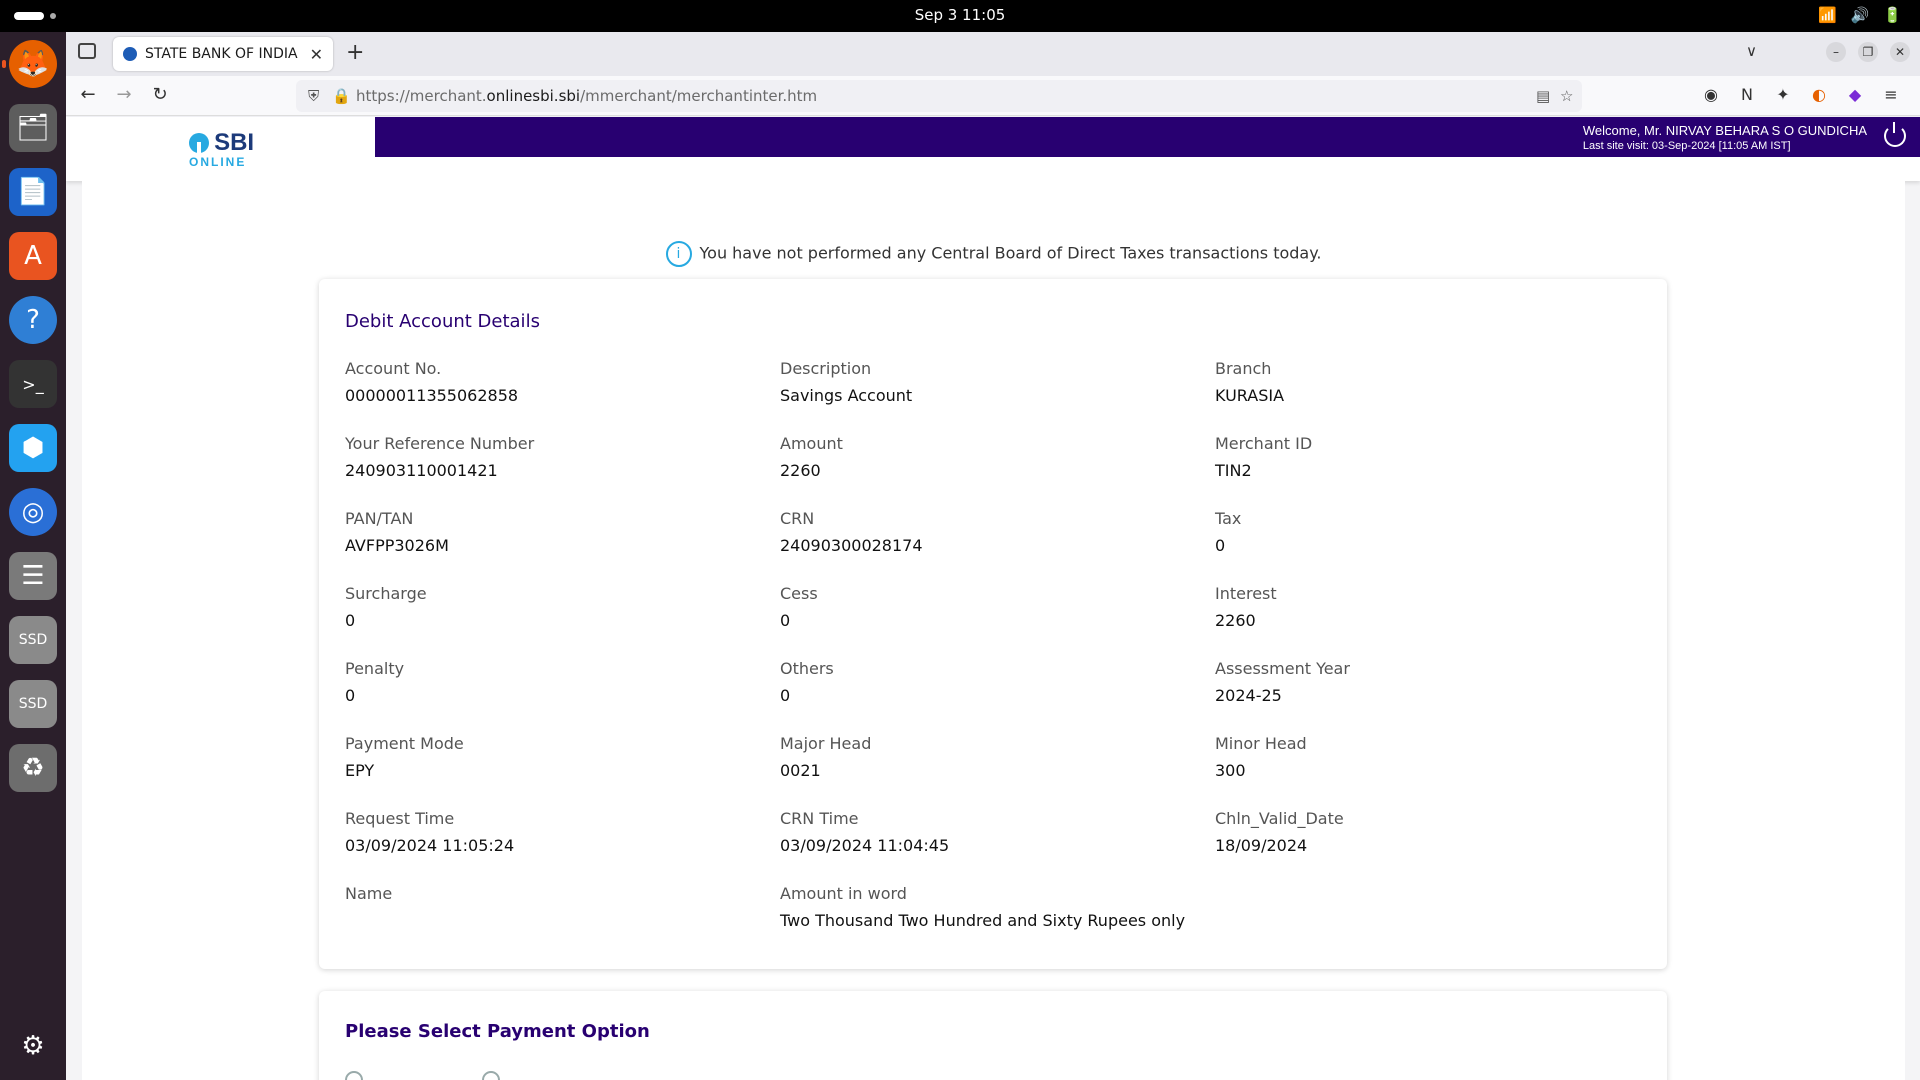 The image size is (1920, 1080). Describe the element at coordinates (87, 51) in the screenshot. I see `tab-history-icon` at that location.